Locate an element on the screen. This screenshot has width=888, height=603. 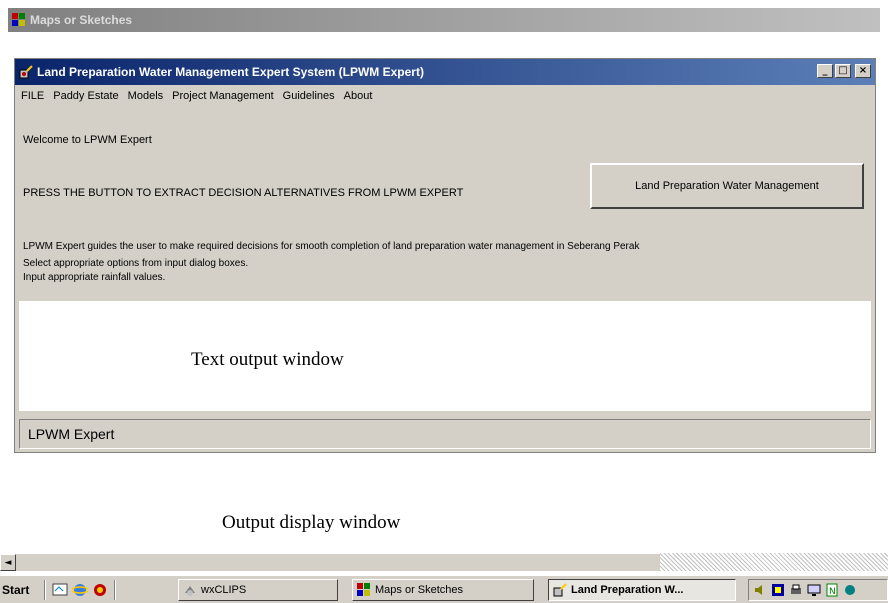
menu-paddy-estate: Paddy Estate is located at coordinates (85, 96).